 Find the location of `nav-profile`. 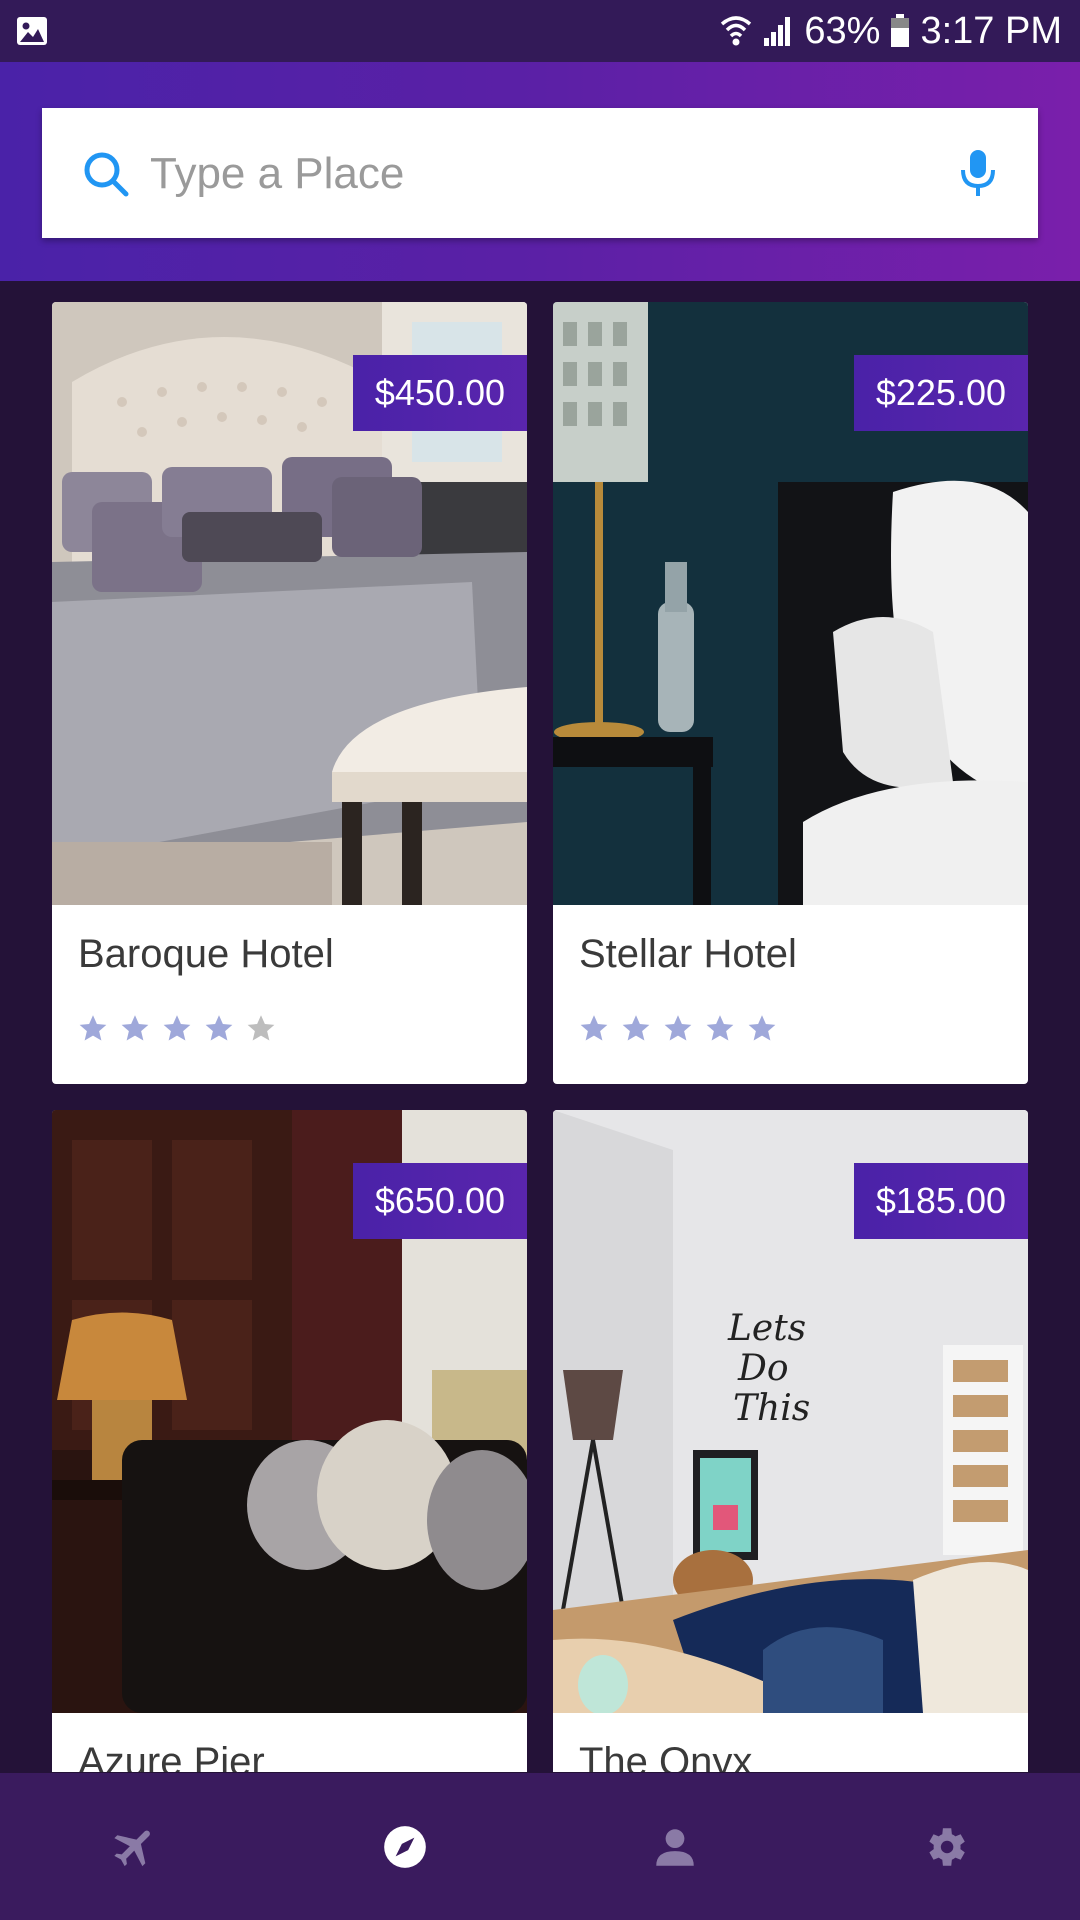

nav-profile is located at coordinates (675, 1847).